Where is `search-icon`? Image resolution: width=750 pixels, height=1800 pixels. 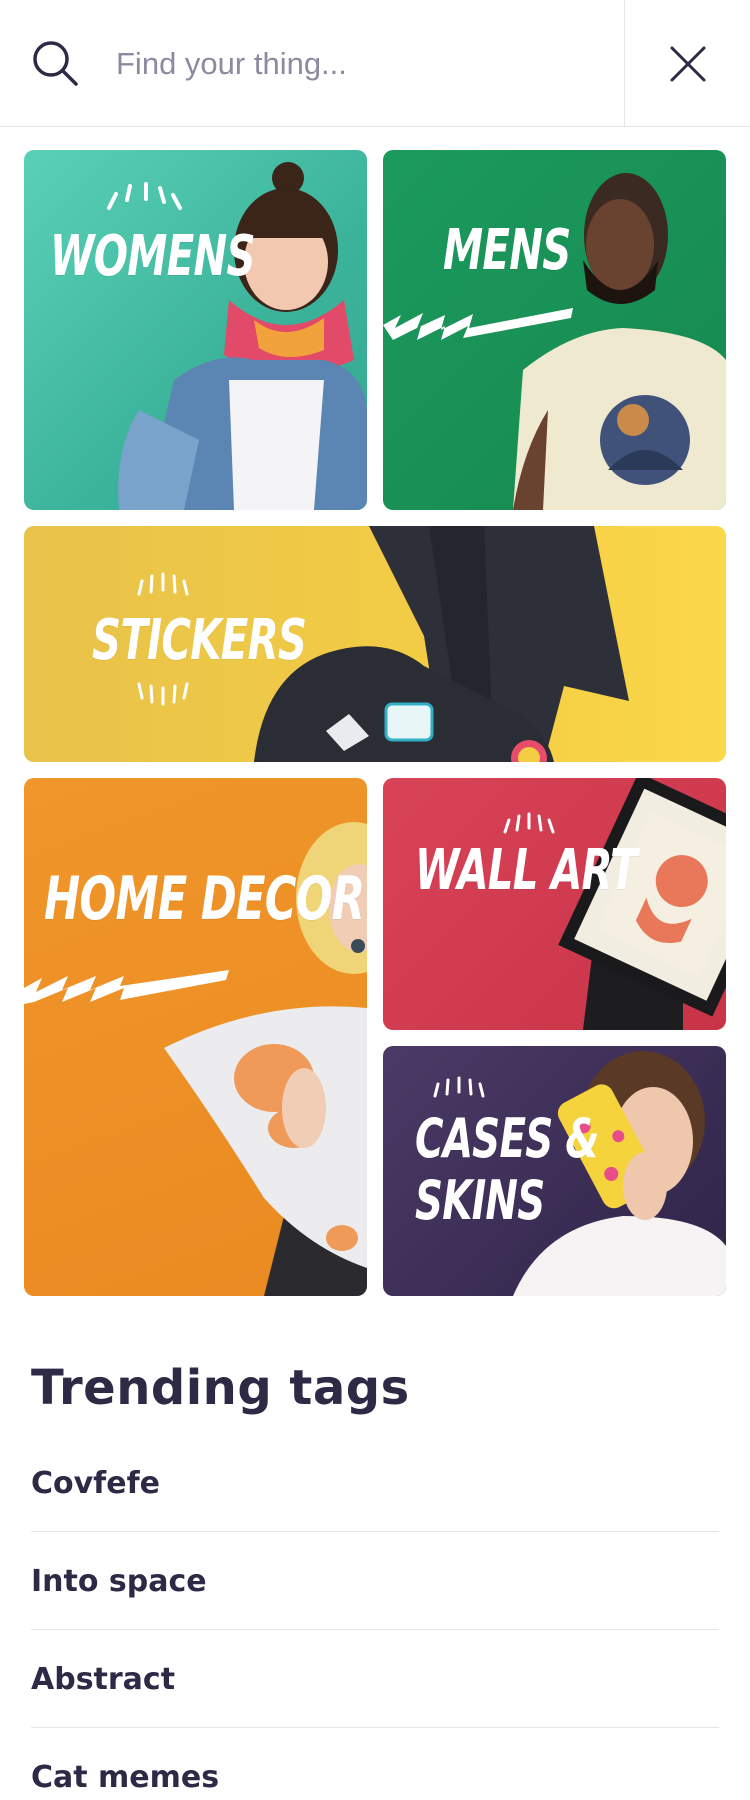
search-icon is located at coordinates (55, 63).